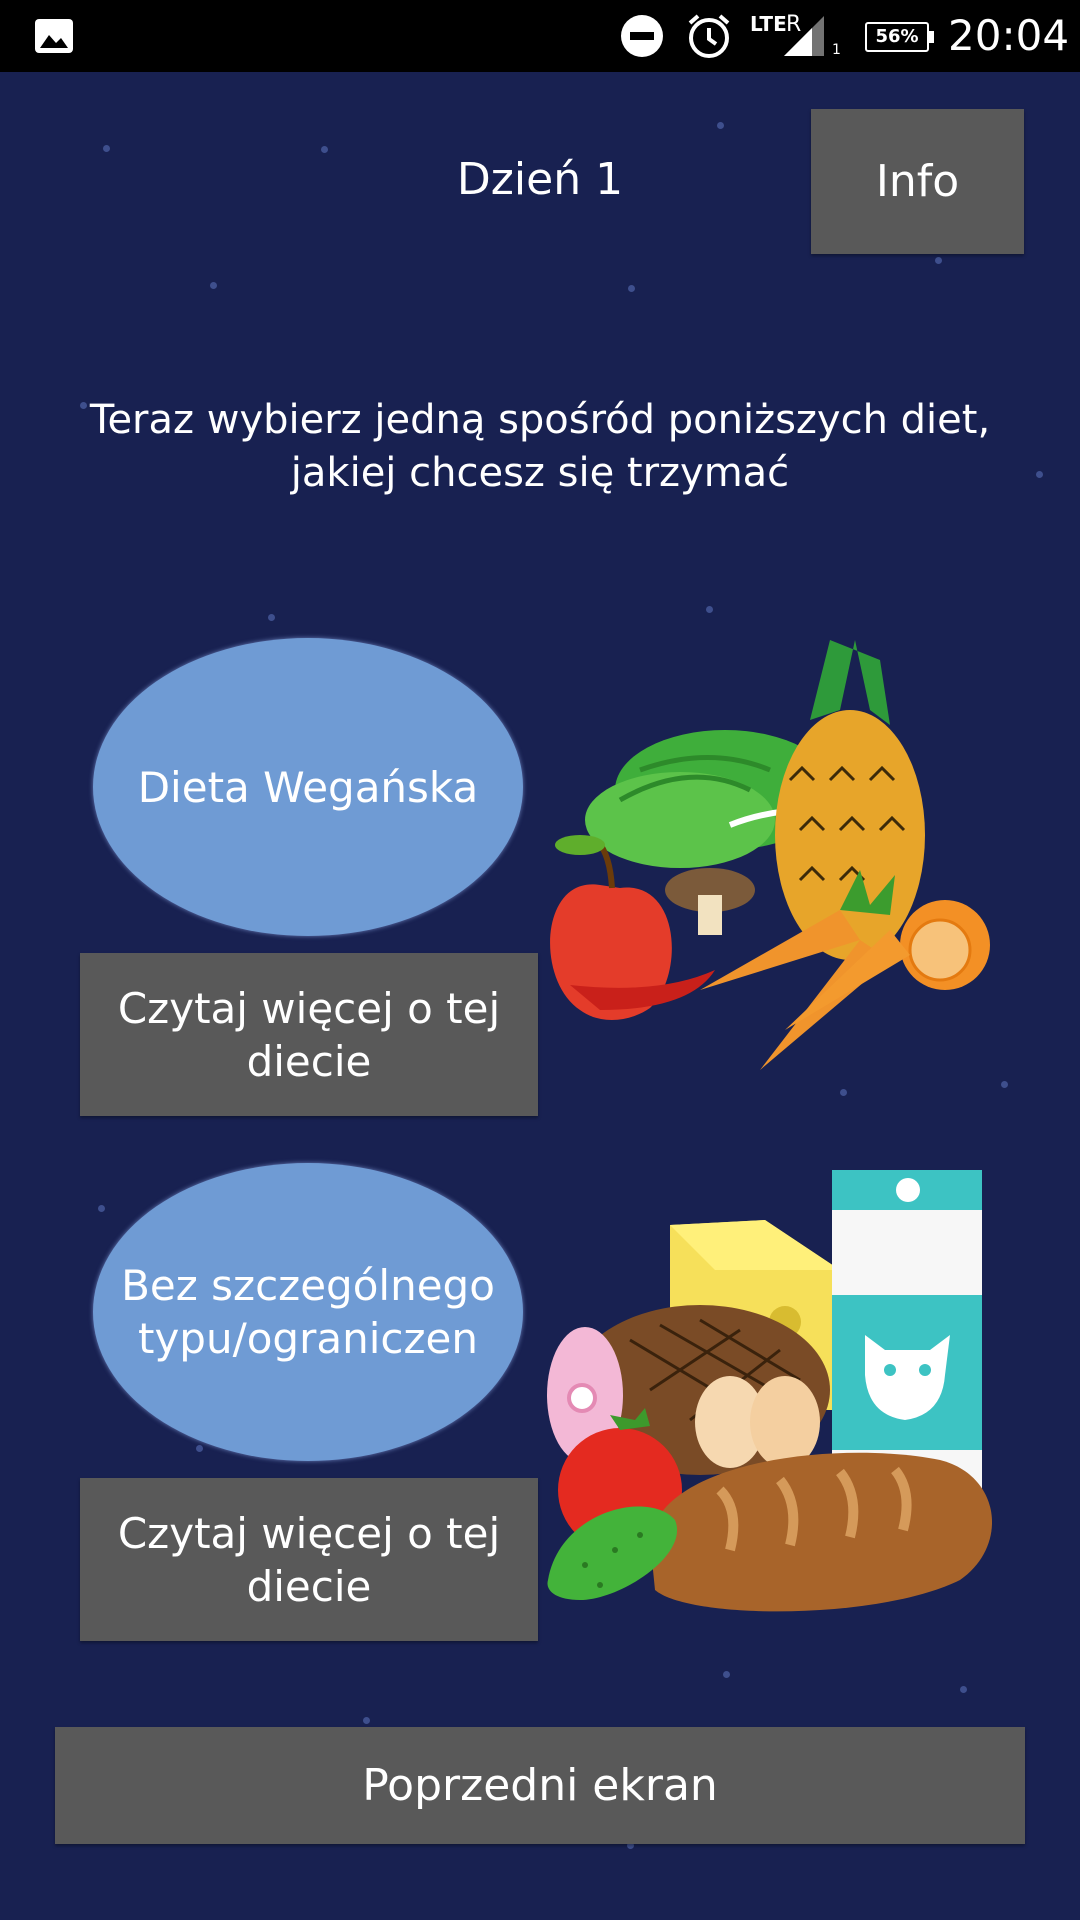 Image resolution: width=1080 pixels, height=1920 pixels. I want to click on signal-icon, so click(804, 36).